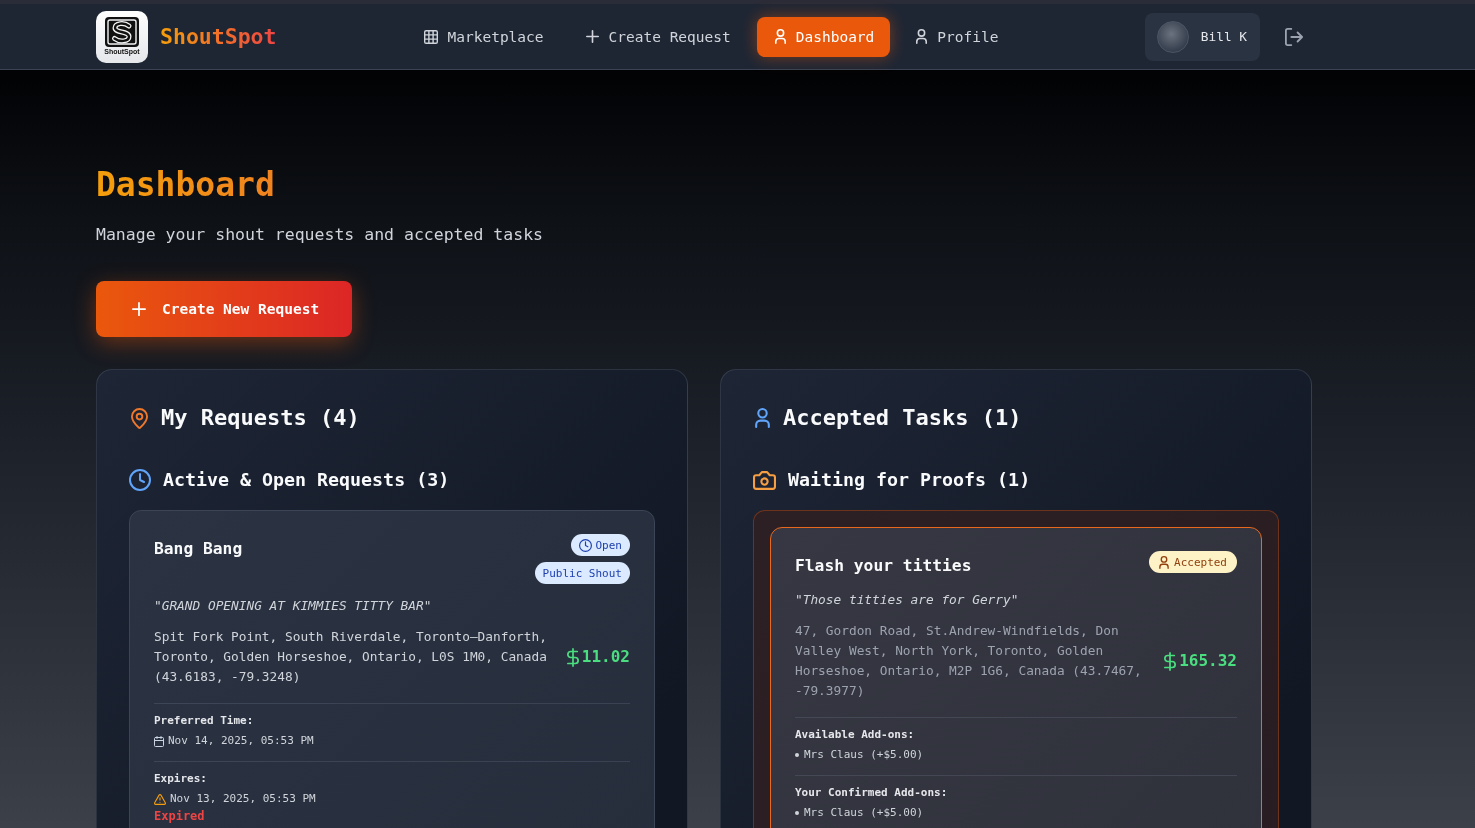  What do you see at coordinates (139, 418) in the screenshot?
I see `map-pin-icon` at bounding box center [139, 418].